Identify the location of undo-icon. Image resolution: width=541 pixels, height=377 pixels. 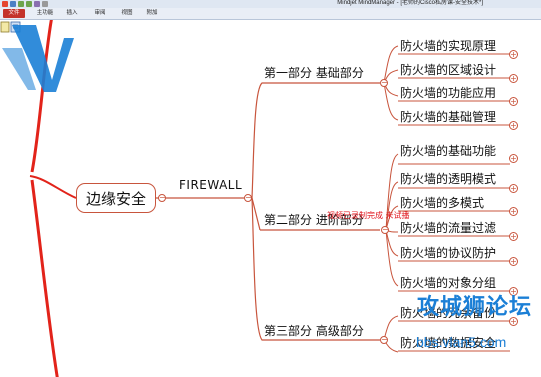
(21, 4).